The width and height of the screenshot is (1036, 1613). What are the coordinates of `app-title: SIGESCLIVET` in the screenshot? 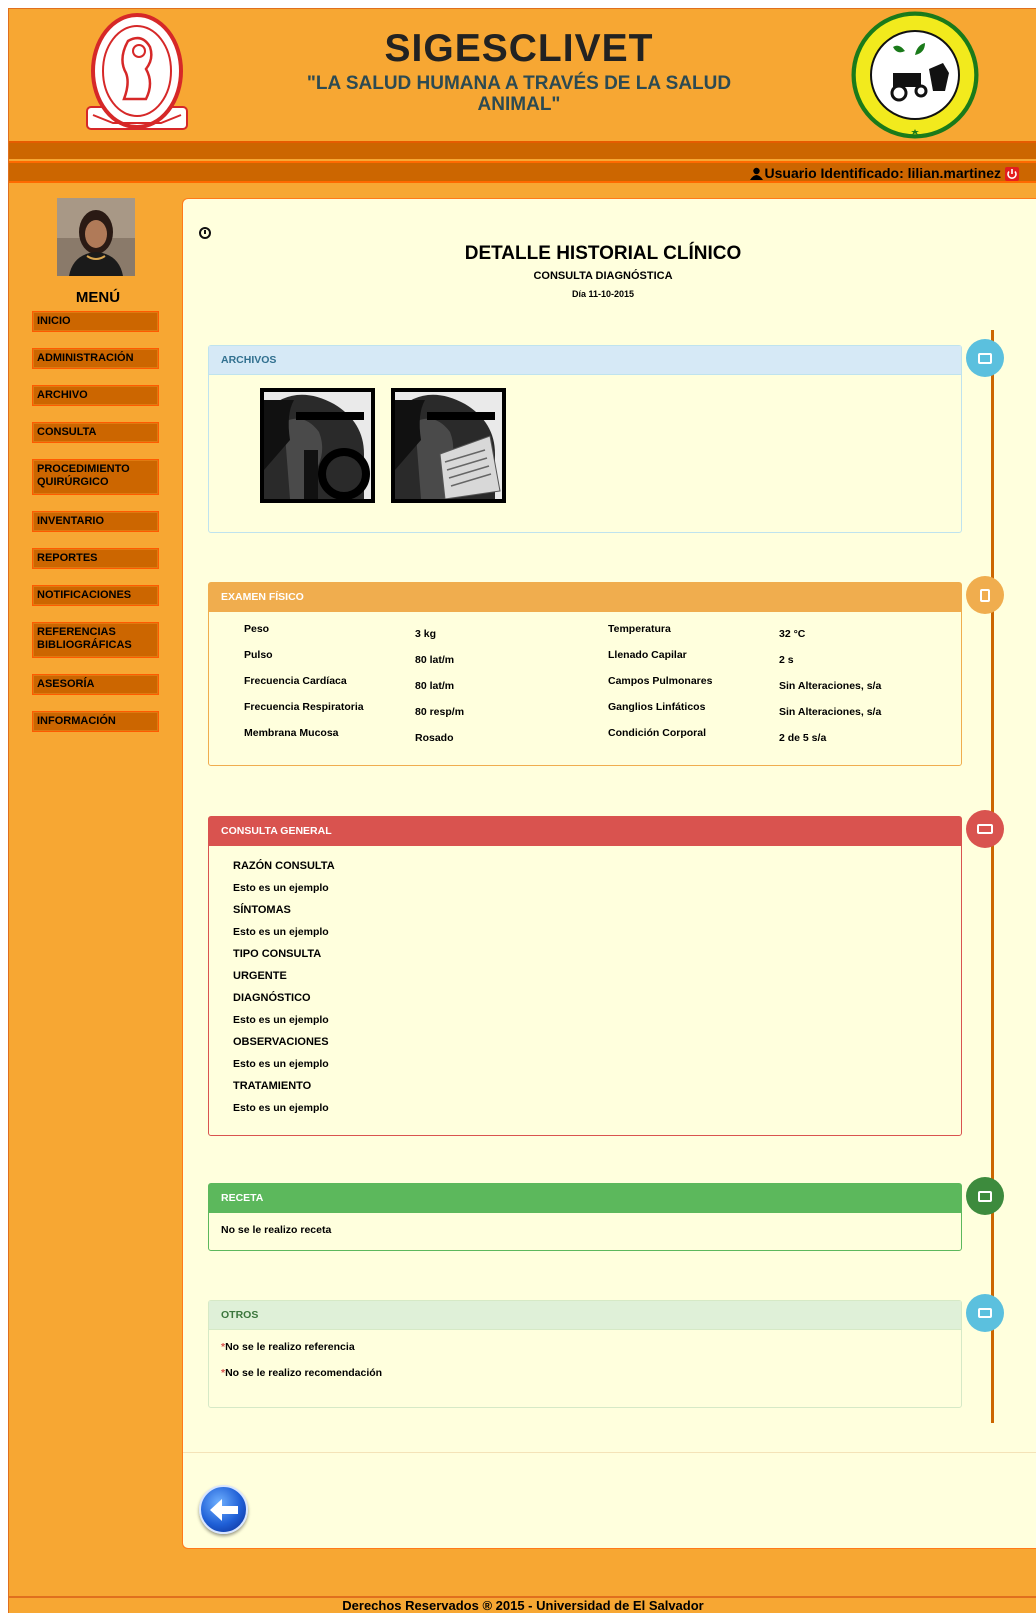 It's located at (519, 48).